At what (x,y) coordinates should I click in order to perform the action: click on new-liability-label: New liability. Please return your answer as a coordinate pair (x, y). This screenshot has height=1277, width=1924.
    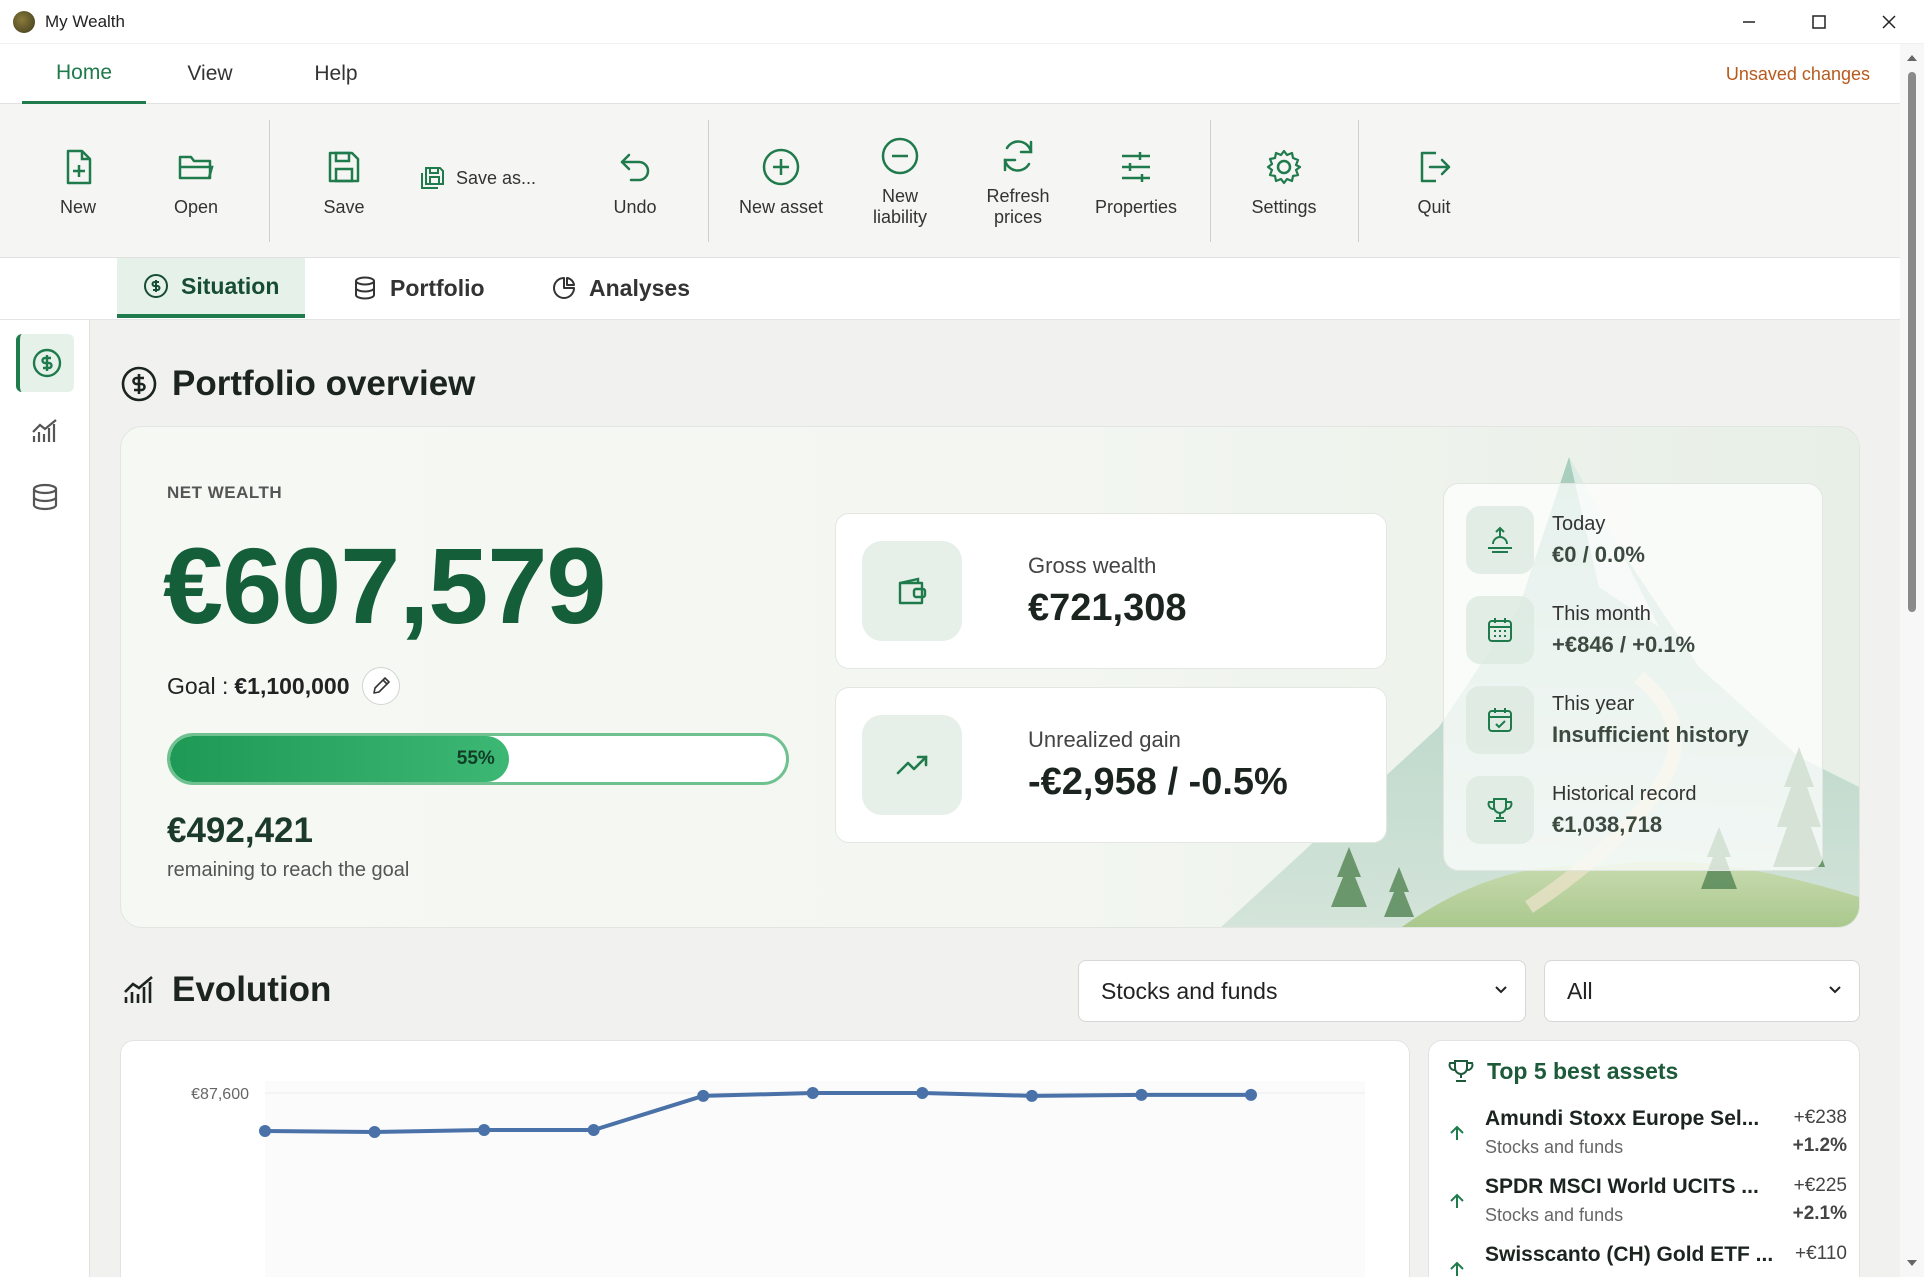
    Looking at the image, I should click on (900, 206).